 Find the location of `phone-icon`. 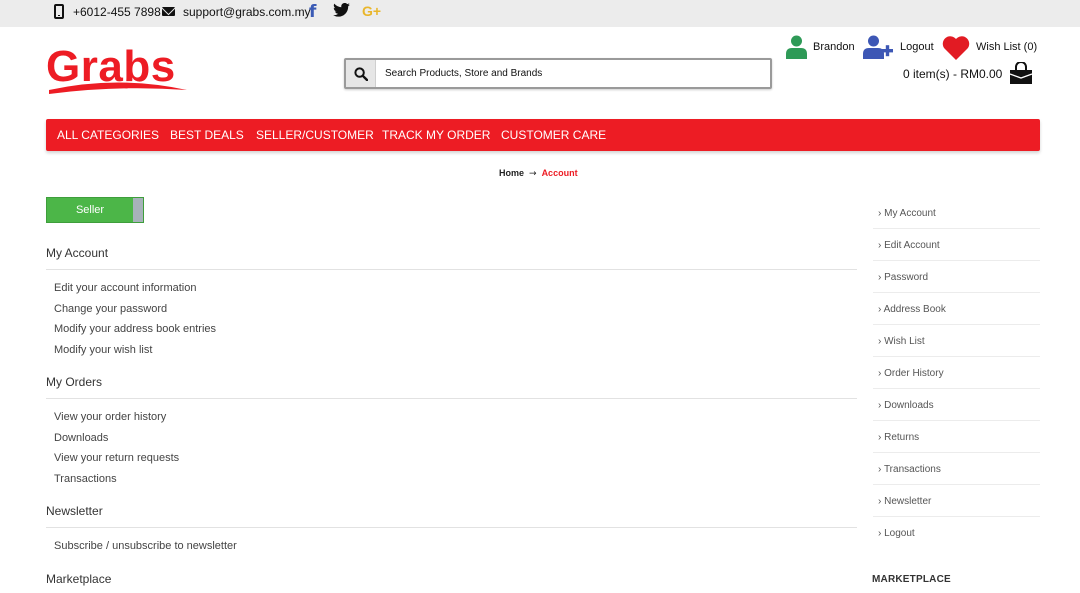

phone-icon is located at coordinates (59, 11).